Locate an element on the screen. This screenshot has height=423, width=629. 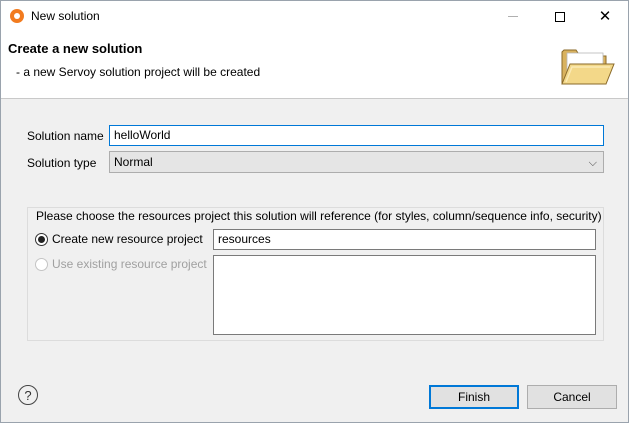
use-existing-resource-radio: Use existing resource project is located at coordinates (121, 264).